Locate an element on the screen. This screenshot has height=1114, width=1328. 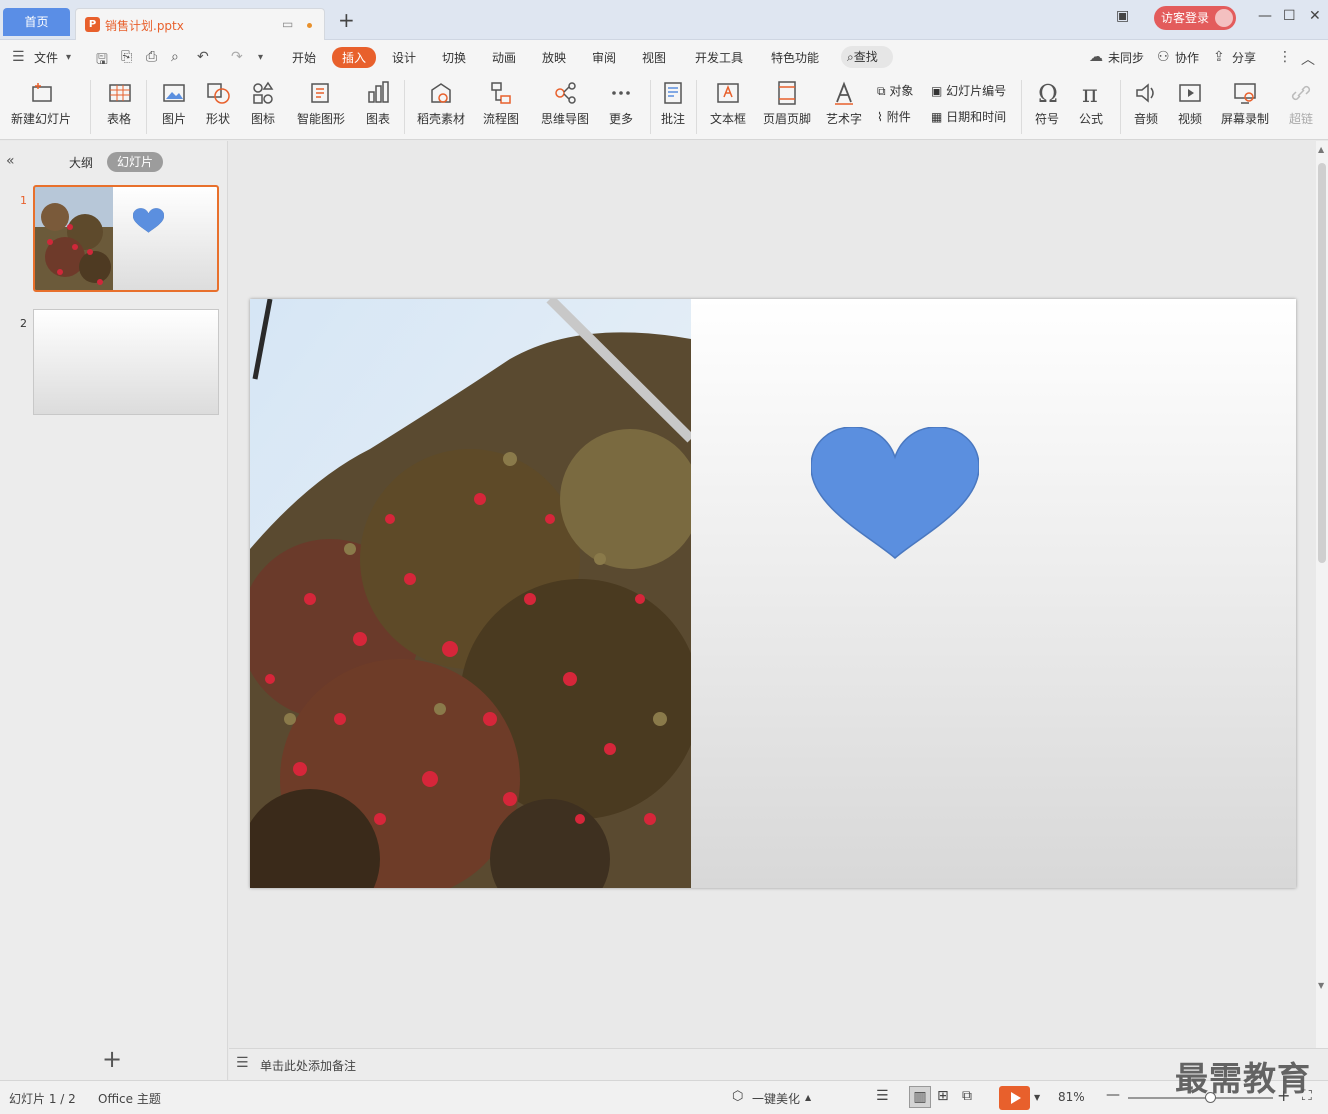
audio-button: 音频 is located at coordinates (1146, 106).